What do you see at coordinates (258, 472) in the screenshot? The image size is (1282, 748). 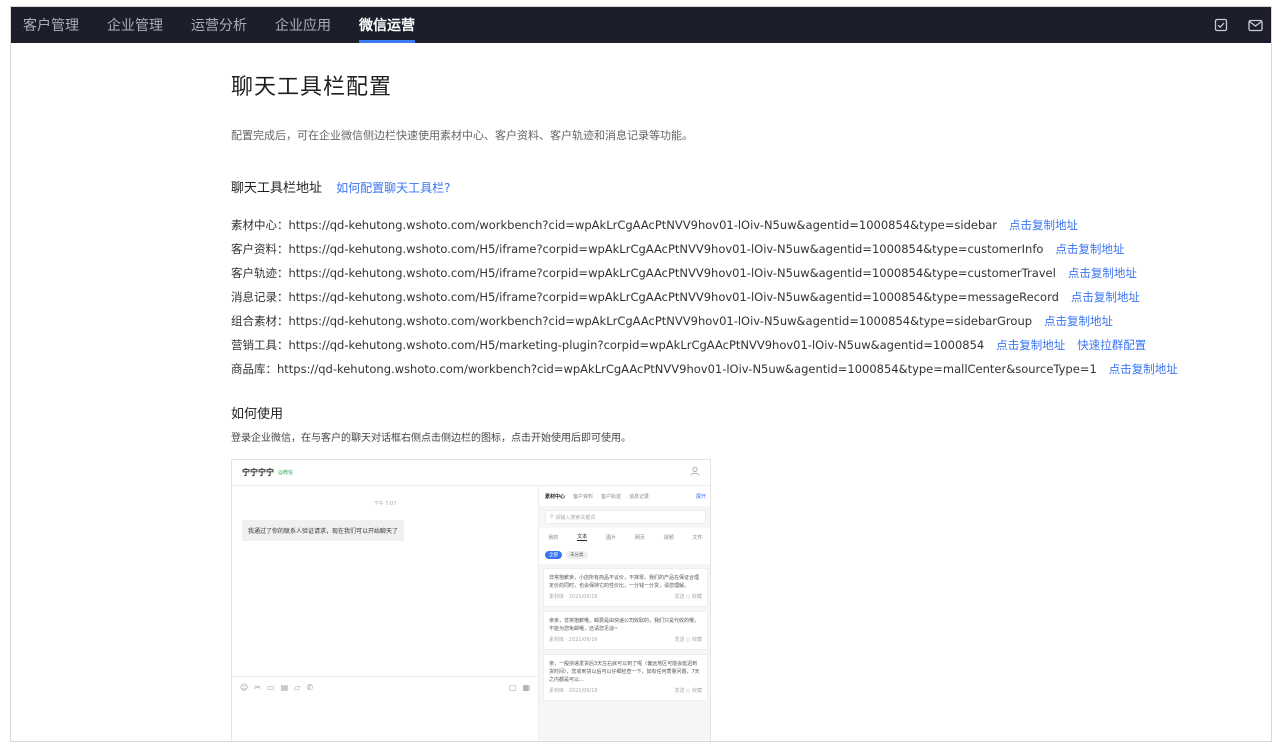 I see `mock-contact-name: 宁宁宁宁` at bounding box center [258, 472].